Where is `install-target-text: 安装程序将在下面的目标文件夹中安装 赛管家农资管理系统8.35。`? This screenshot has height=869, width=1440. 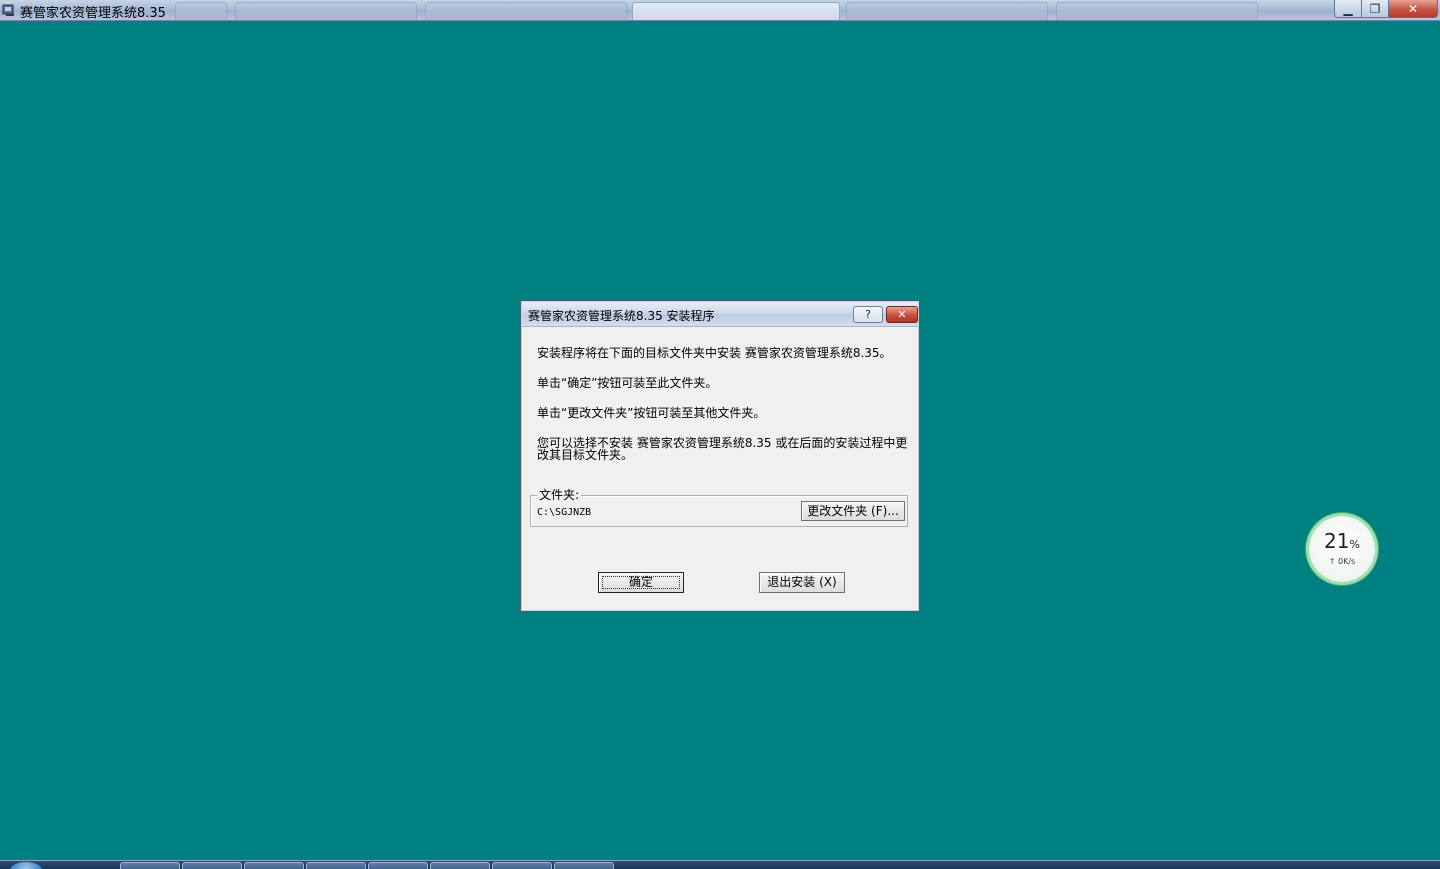 install-target-text: 安装程序将在下面的目标文件夹中安装 赛管家农资管理系统8.35。 is located at coordinates (714, 353).